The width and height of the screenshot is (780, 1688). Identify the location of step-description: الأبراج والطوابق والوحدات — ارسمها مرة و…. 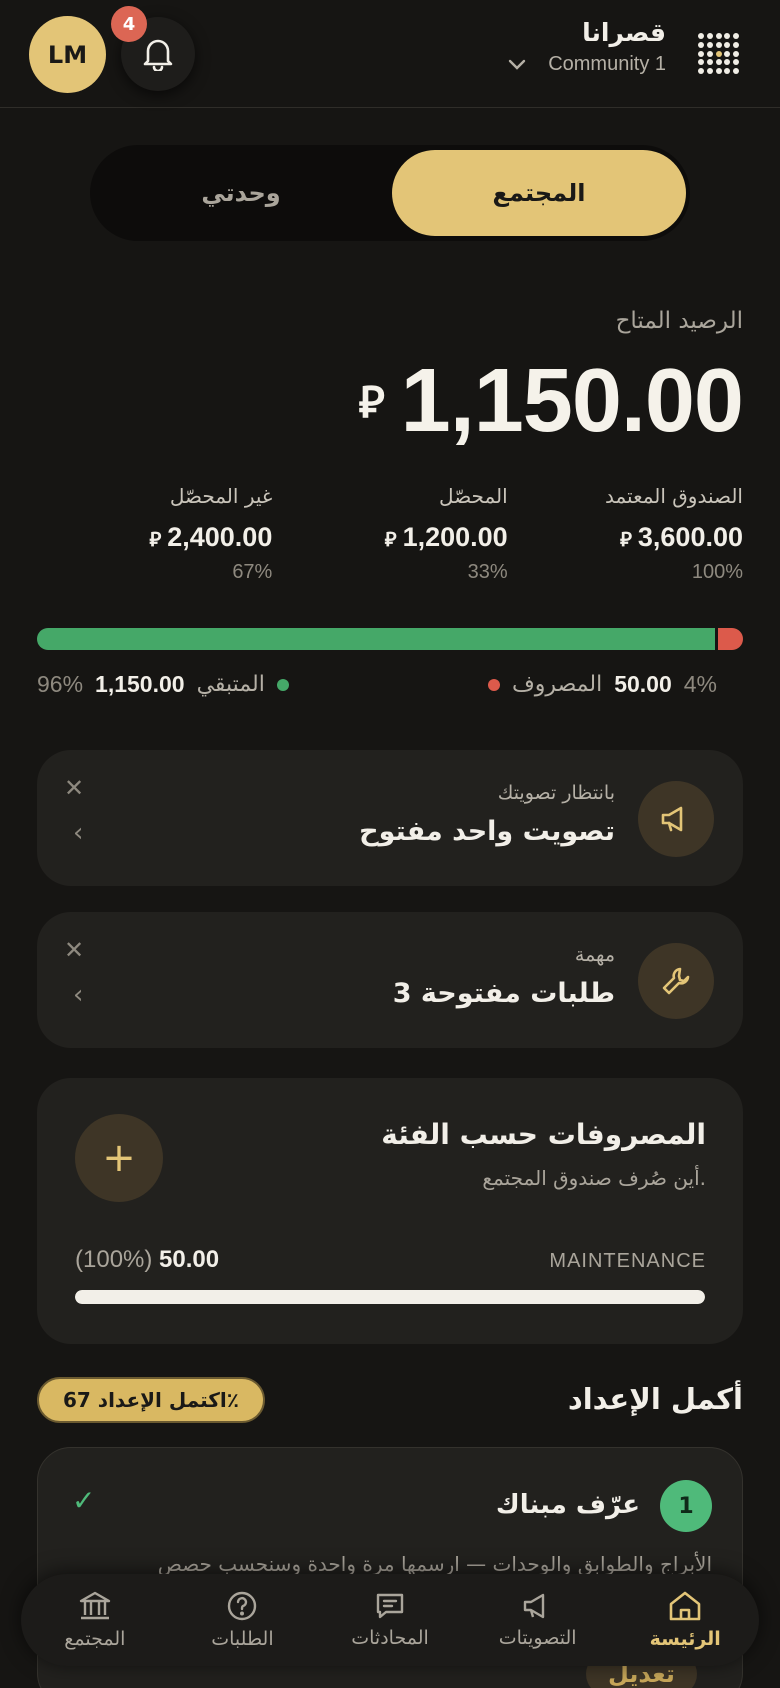
(434, 1564).